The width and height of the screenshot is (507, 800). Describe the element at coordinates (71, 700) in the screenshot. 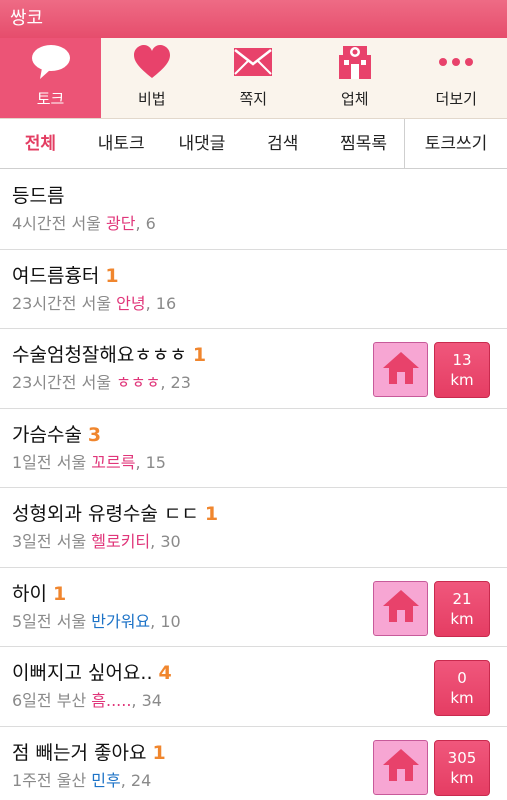

I see `post-location: 부산` at that location.